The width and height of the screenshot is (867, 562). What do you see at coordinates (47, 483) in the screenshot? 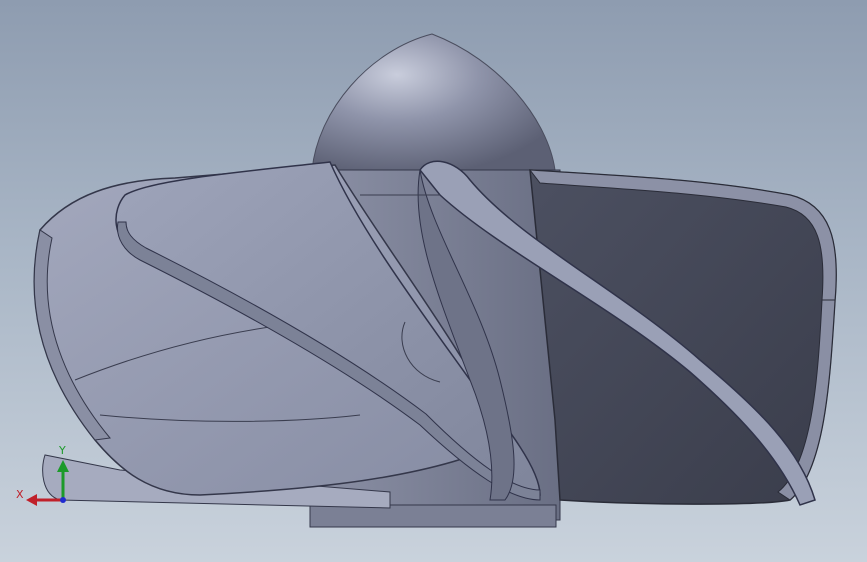
I see `coordinate-triad` at bounding box center [47, 483].